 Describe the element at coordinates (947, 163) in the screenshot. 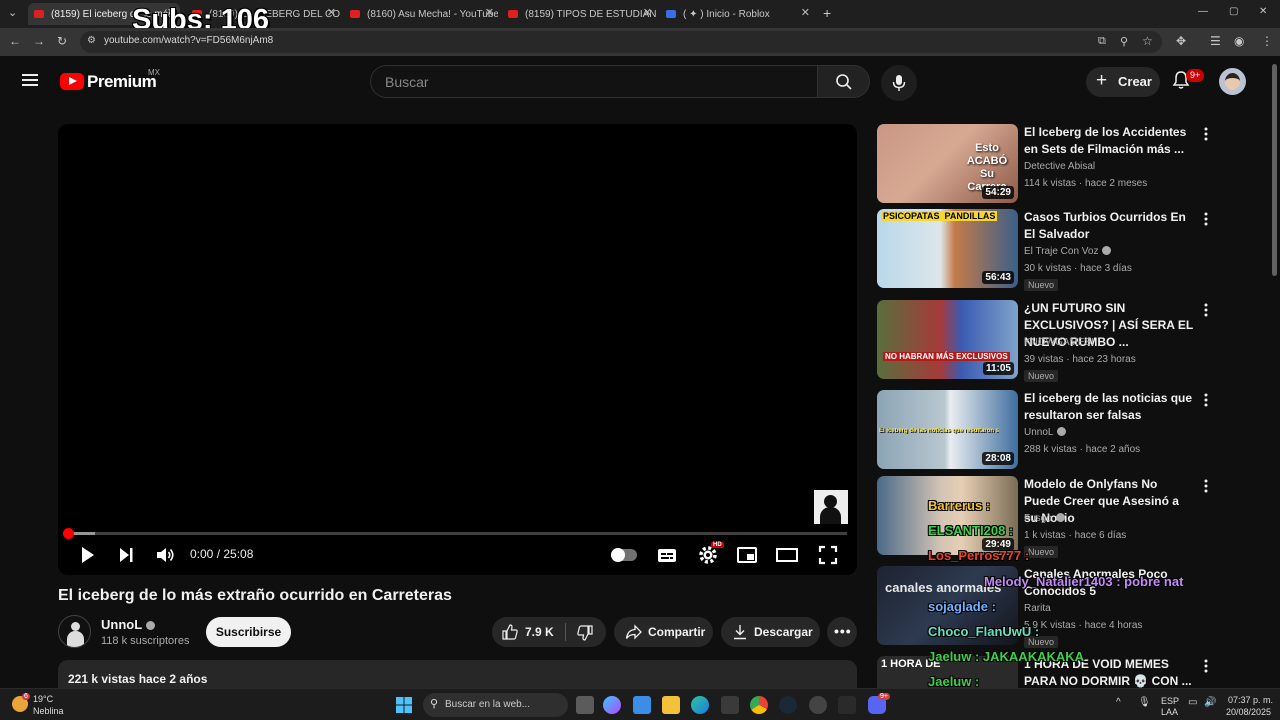

I see `recommendation-thumbnail: Esto ACABÓ Su Carrera 54:29` at that location.